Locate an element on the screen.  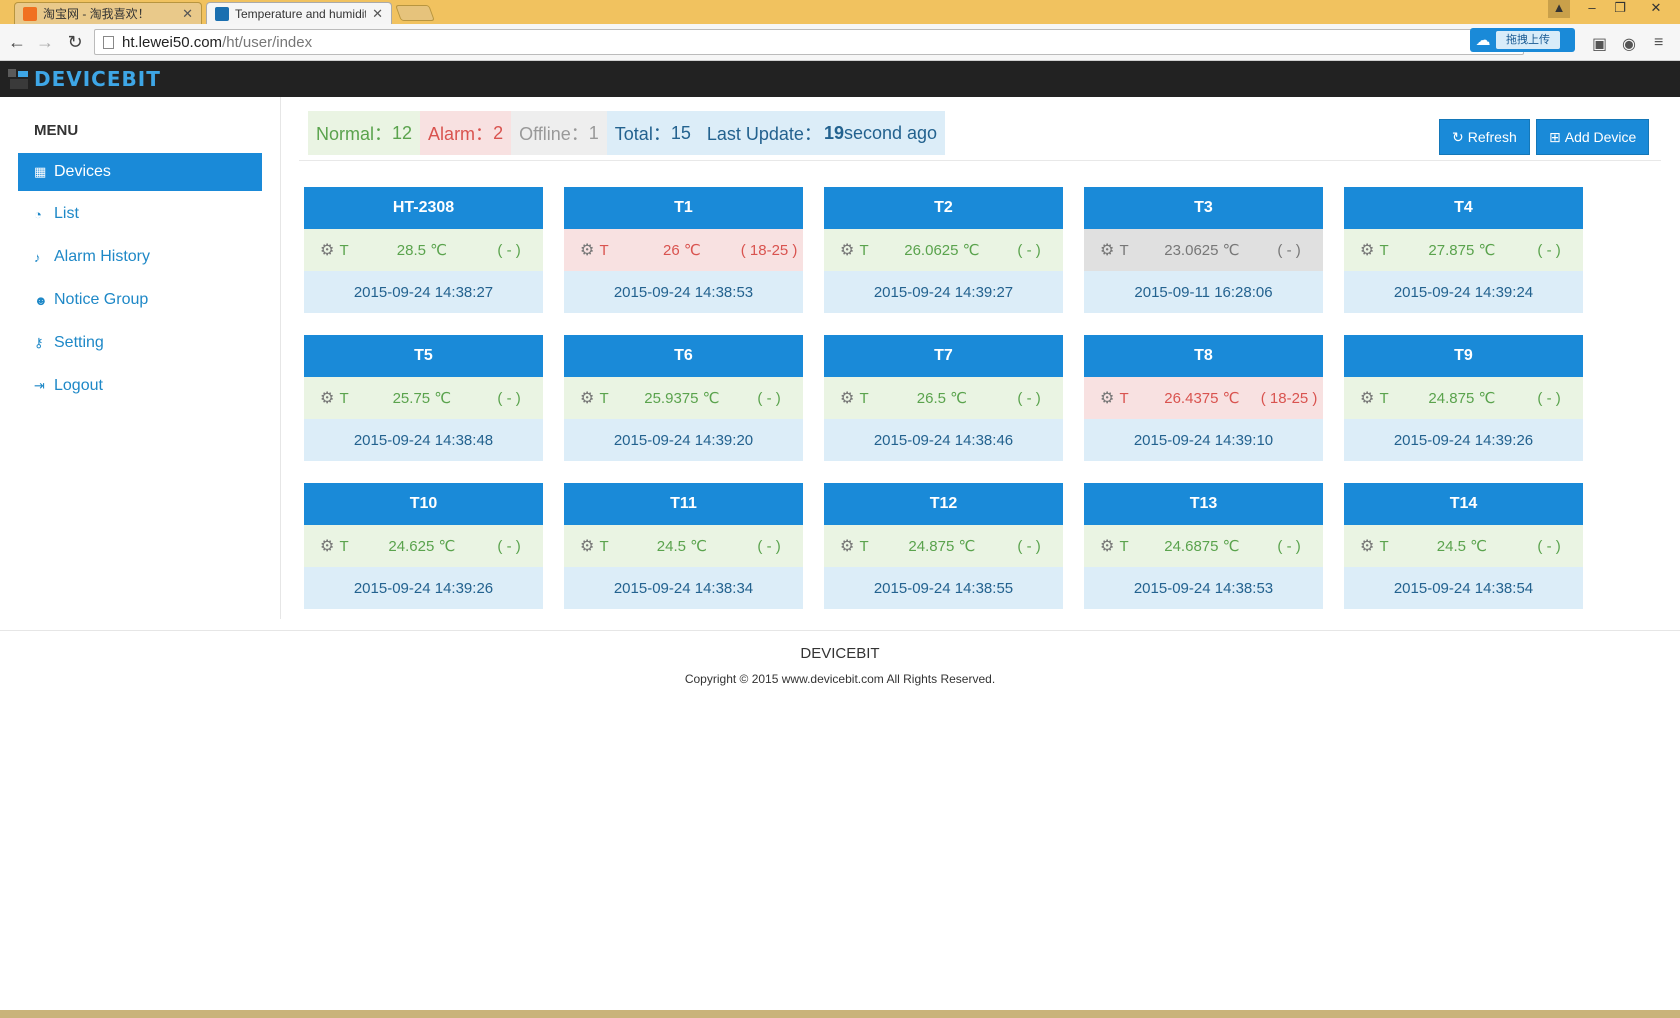
device-card: T12 ⚙ T 24.875 ℃ ( - ) 2015-09-24 14:38:55 is located at coordinates (943, 546).